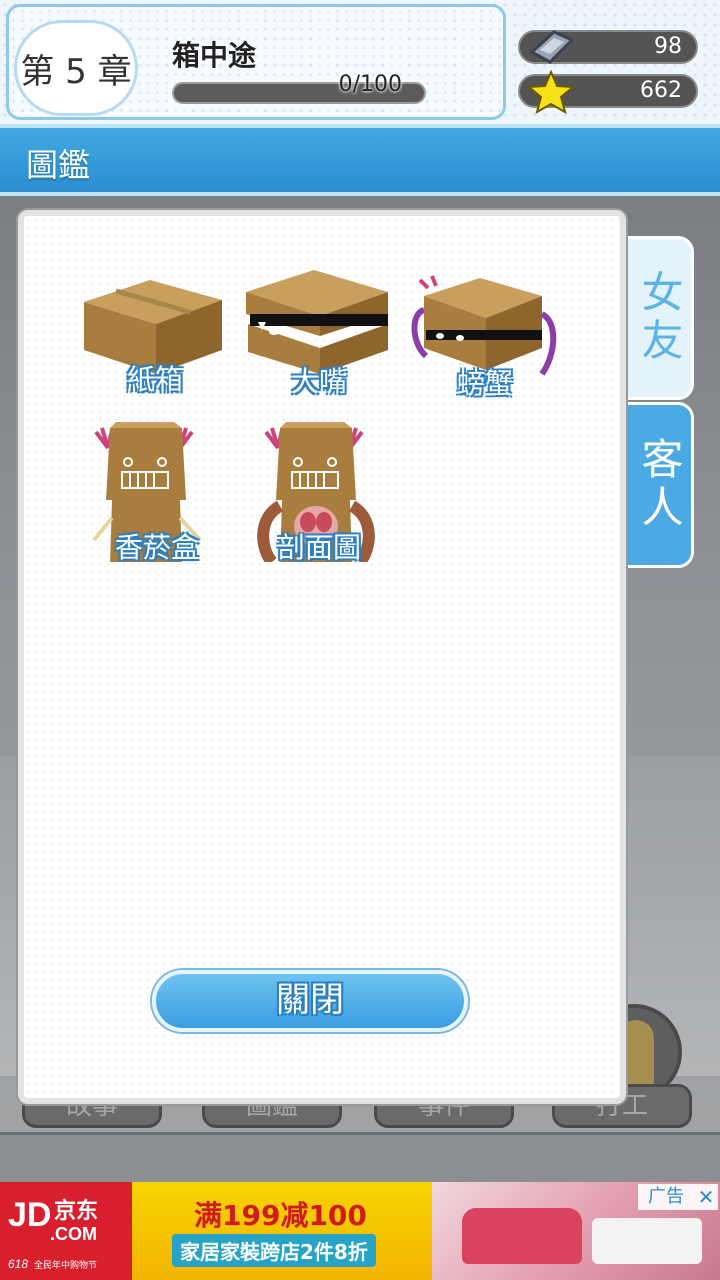  Describe the element at coordinates (18, 1264) in the screenshot. I see `svg-text: 618` at that location.